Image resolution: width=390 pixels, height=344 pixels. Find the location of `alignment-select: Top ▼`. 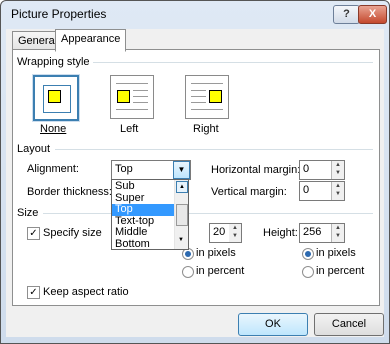

alignment-select: Top ▼ is located at coordinates (151, 170).